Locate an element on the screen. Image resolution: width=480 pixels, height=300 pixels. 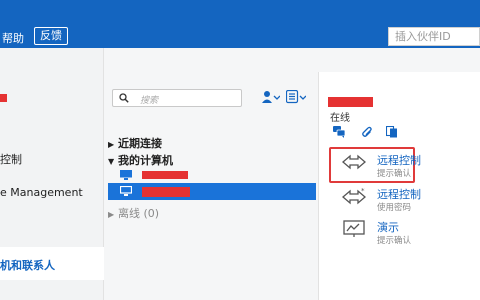
sidebar-item-computers-contacts: 机和联系人 is located at coordinates (52, 263).